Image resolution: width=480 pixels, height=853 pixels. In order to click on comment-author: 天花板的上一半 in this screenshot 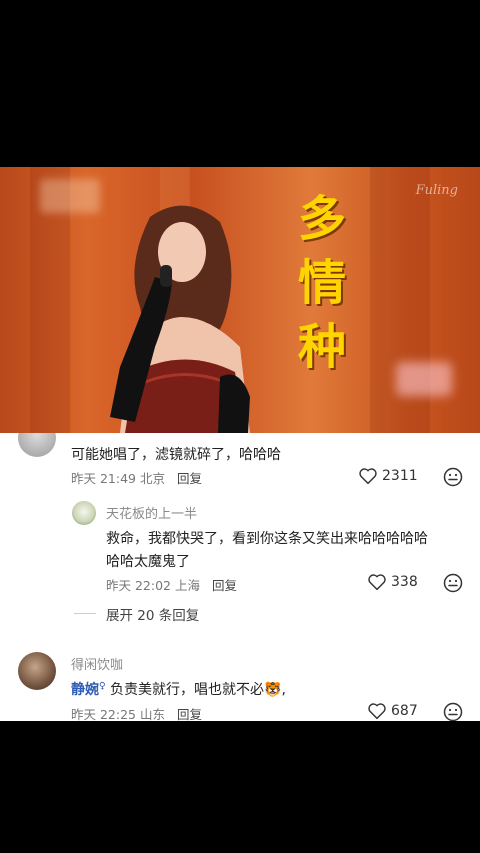, I will do `click(151, 512)`.